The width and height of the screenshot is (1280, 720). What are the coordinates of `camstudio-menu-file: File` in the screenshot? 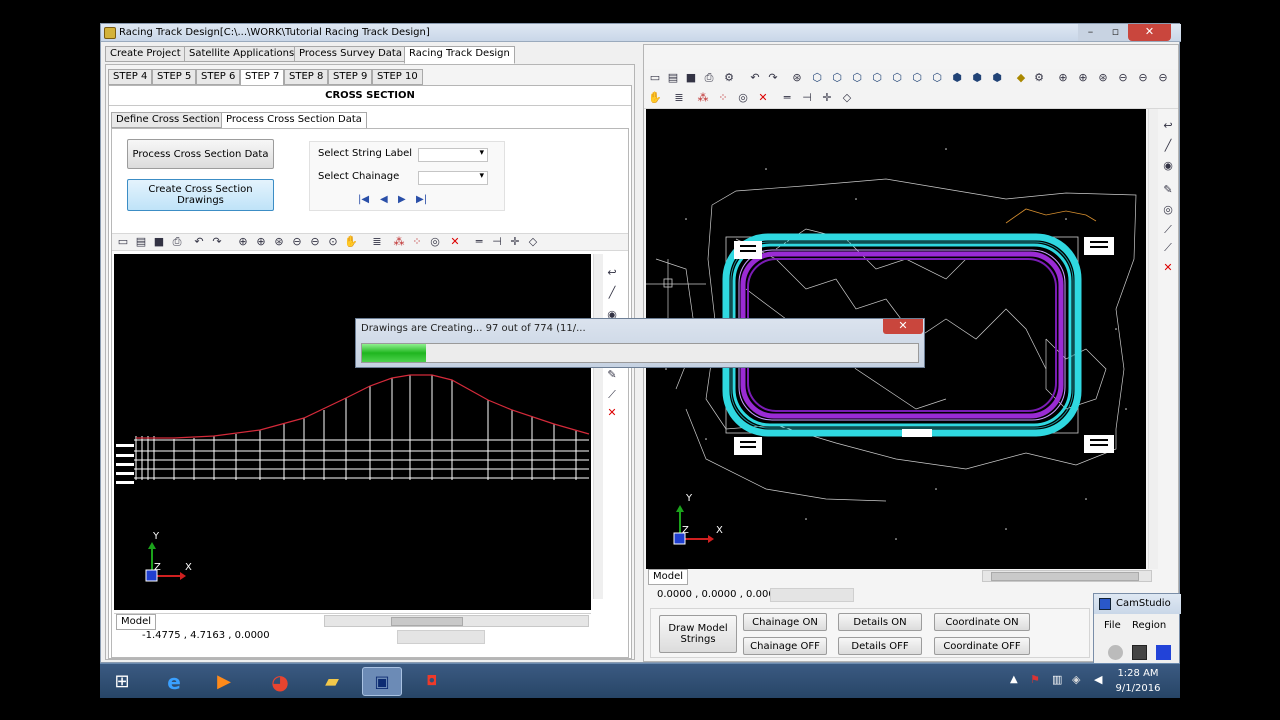 It's located at (1112, 625).